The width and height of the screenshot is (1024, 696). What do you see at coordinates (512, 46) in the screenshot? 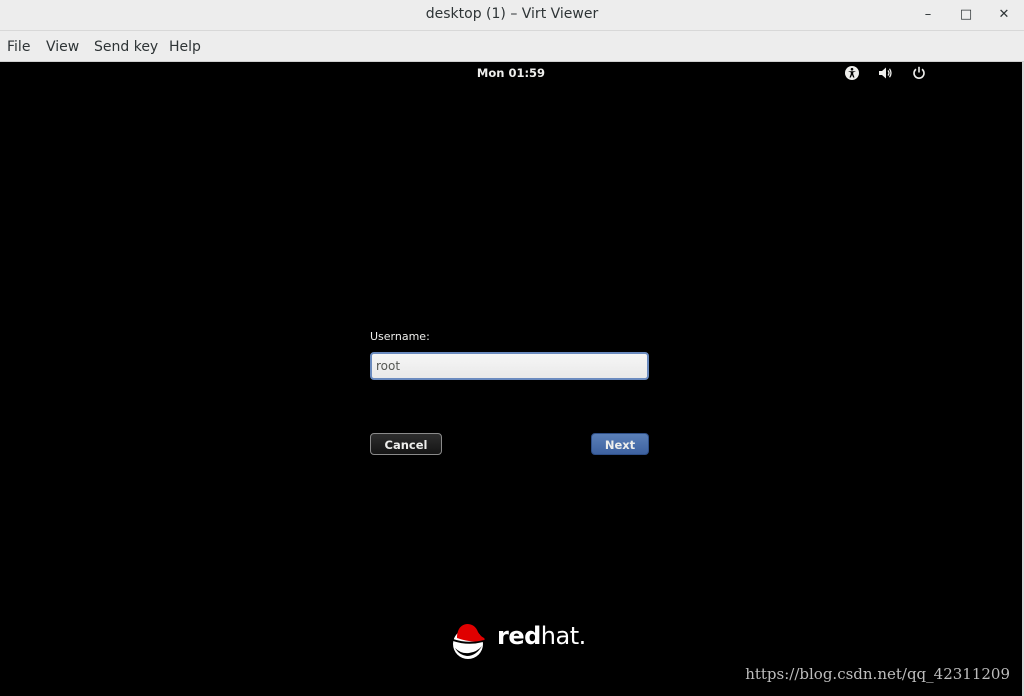
I see `menubar: File View Send key Help` at bounding box center [512, 46].